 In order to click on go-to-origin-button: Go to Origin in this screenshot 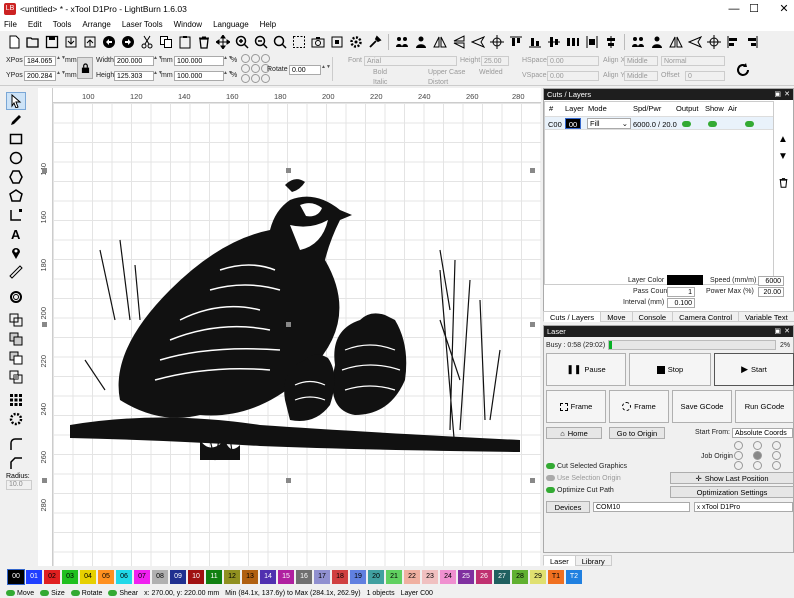, I will do `click(637, 433)`.